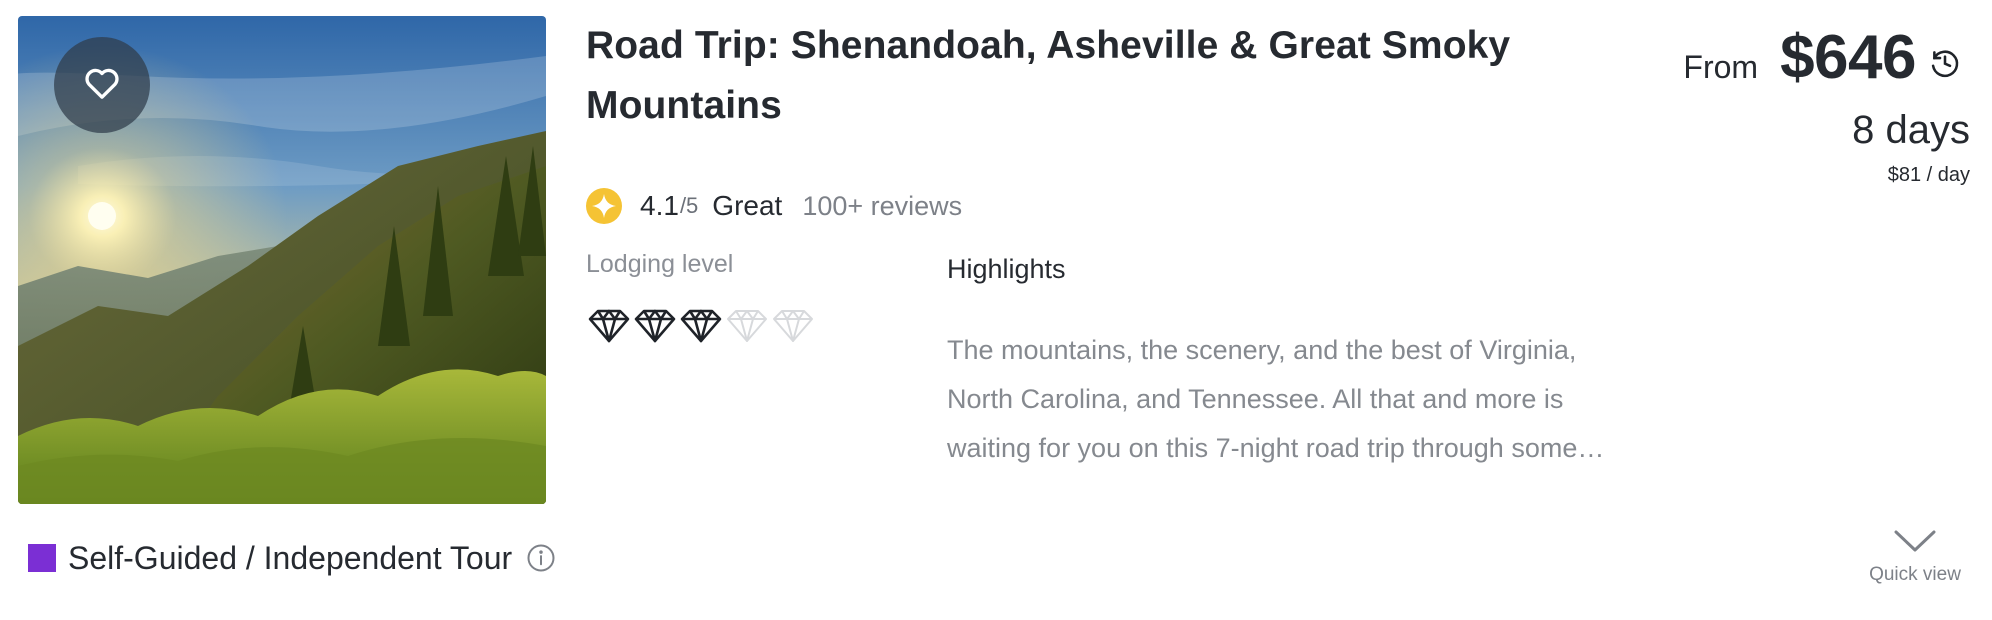 The width and height of the screenshot is (1992, 620). What do you see at coordinates (604, 206) in the screenshot?
I see `rating-star-badge-icon` at bounding box center [604, 206].